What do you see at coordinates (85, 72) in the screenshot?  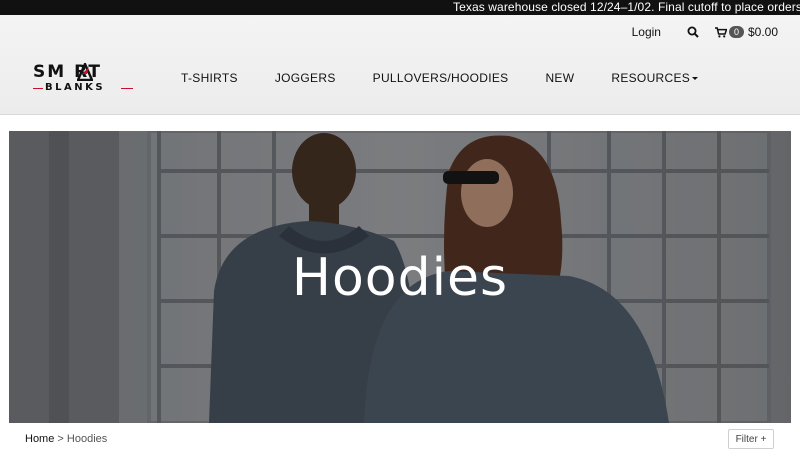 I see `logo-a-mark` at bounding box center [85, 72].